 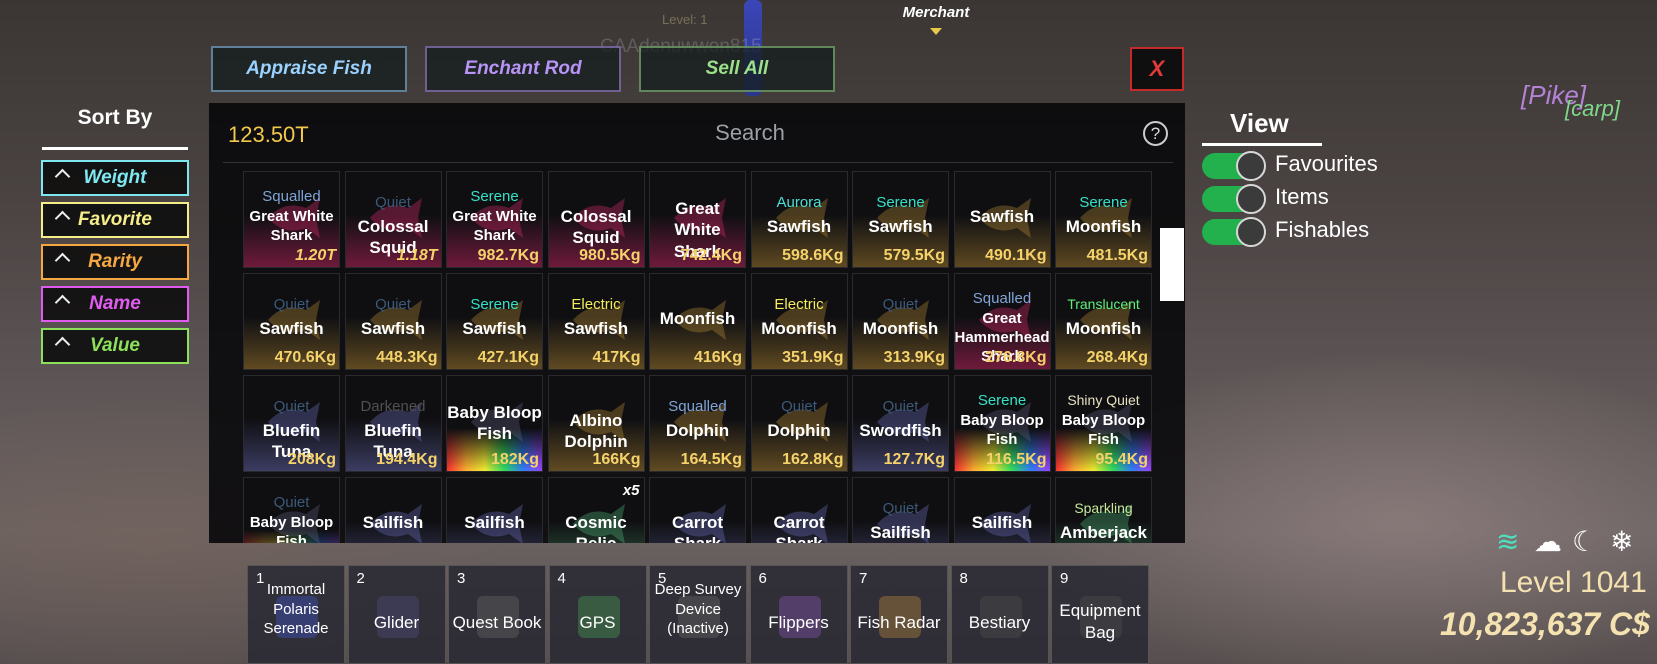 What do you see at coordinates (1545, 624) in the screenshot?
I see `currency-balance: 10,823,637 C$` at bounding box center [1545, 624].